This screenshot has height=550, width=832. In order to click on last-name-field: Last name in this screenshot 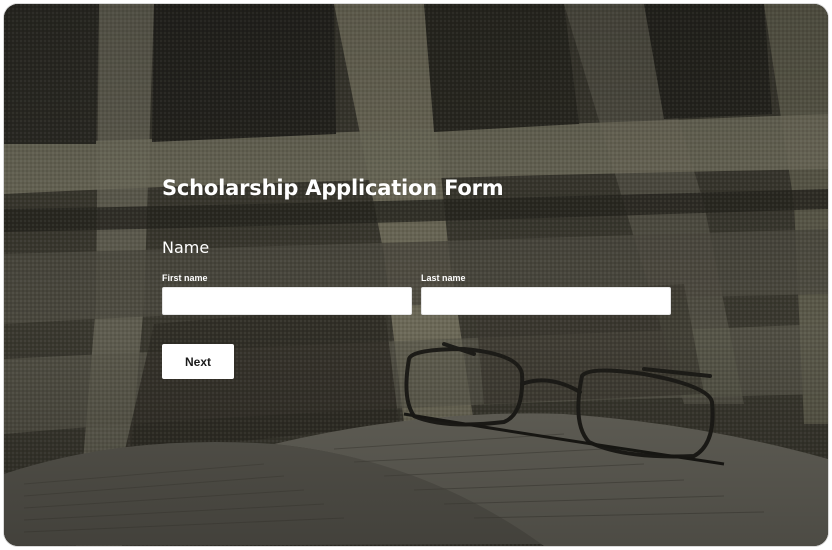, I will do `click(546, 294)`.